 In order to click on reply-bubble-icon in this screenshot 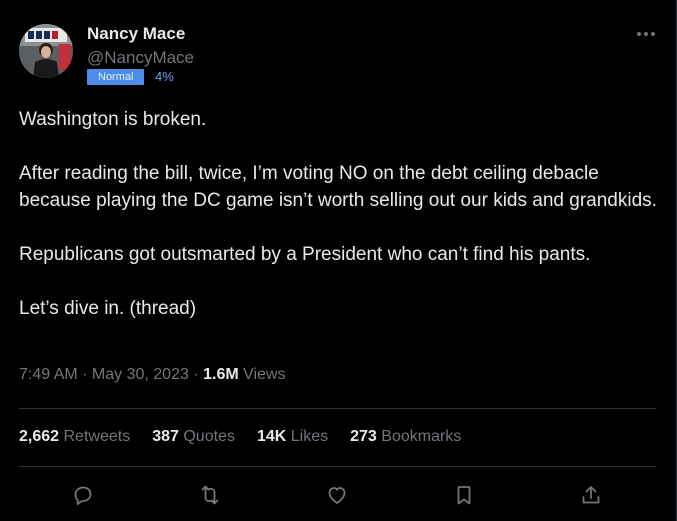, I will do `click(83, 495)`.